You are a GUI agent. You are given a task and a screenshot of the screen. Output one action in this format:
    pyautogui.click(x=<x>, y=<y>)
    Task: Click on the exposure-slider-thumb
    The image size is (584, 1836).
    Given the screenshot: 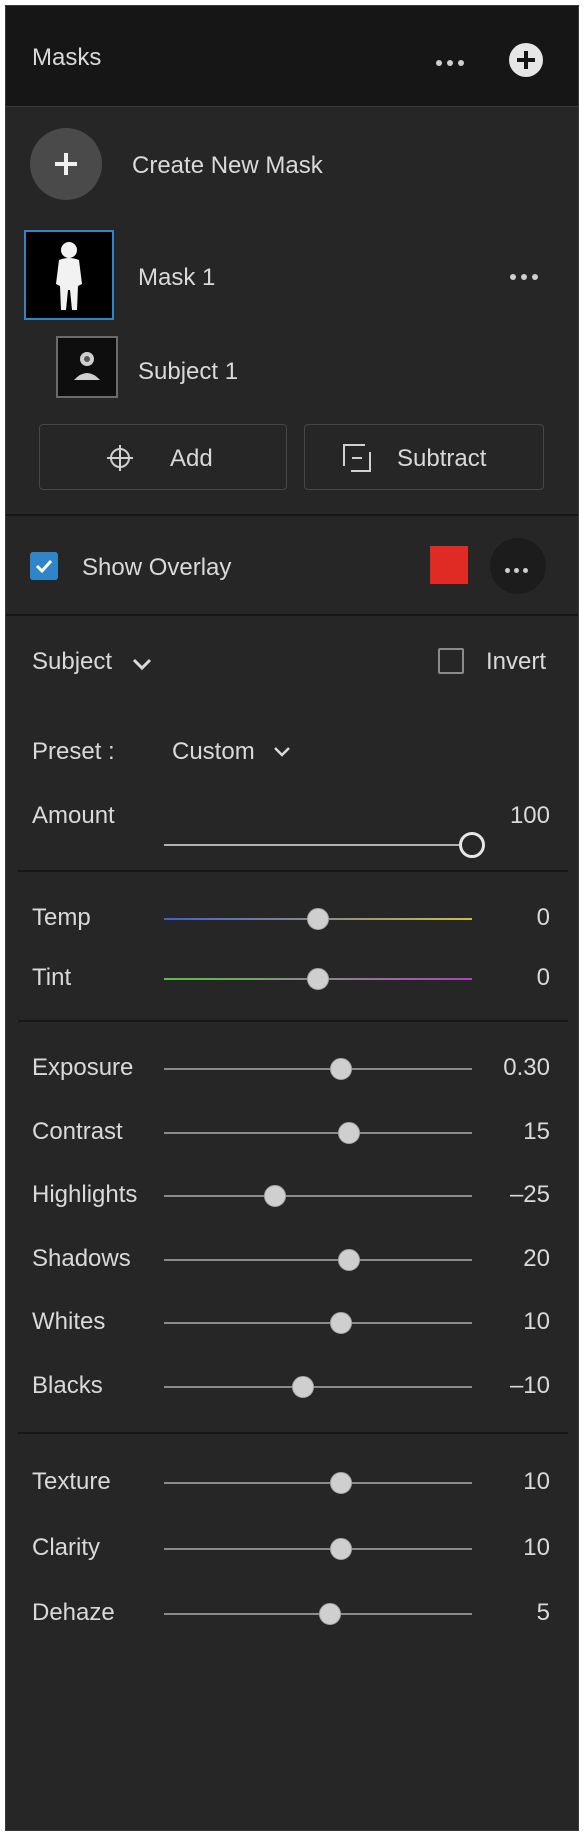 What is the action you would take?
    pyautogui.click(x=341, y=1069)
    